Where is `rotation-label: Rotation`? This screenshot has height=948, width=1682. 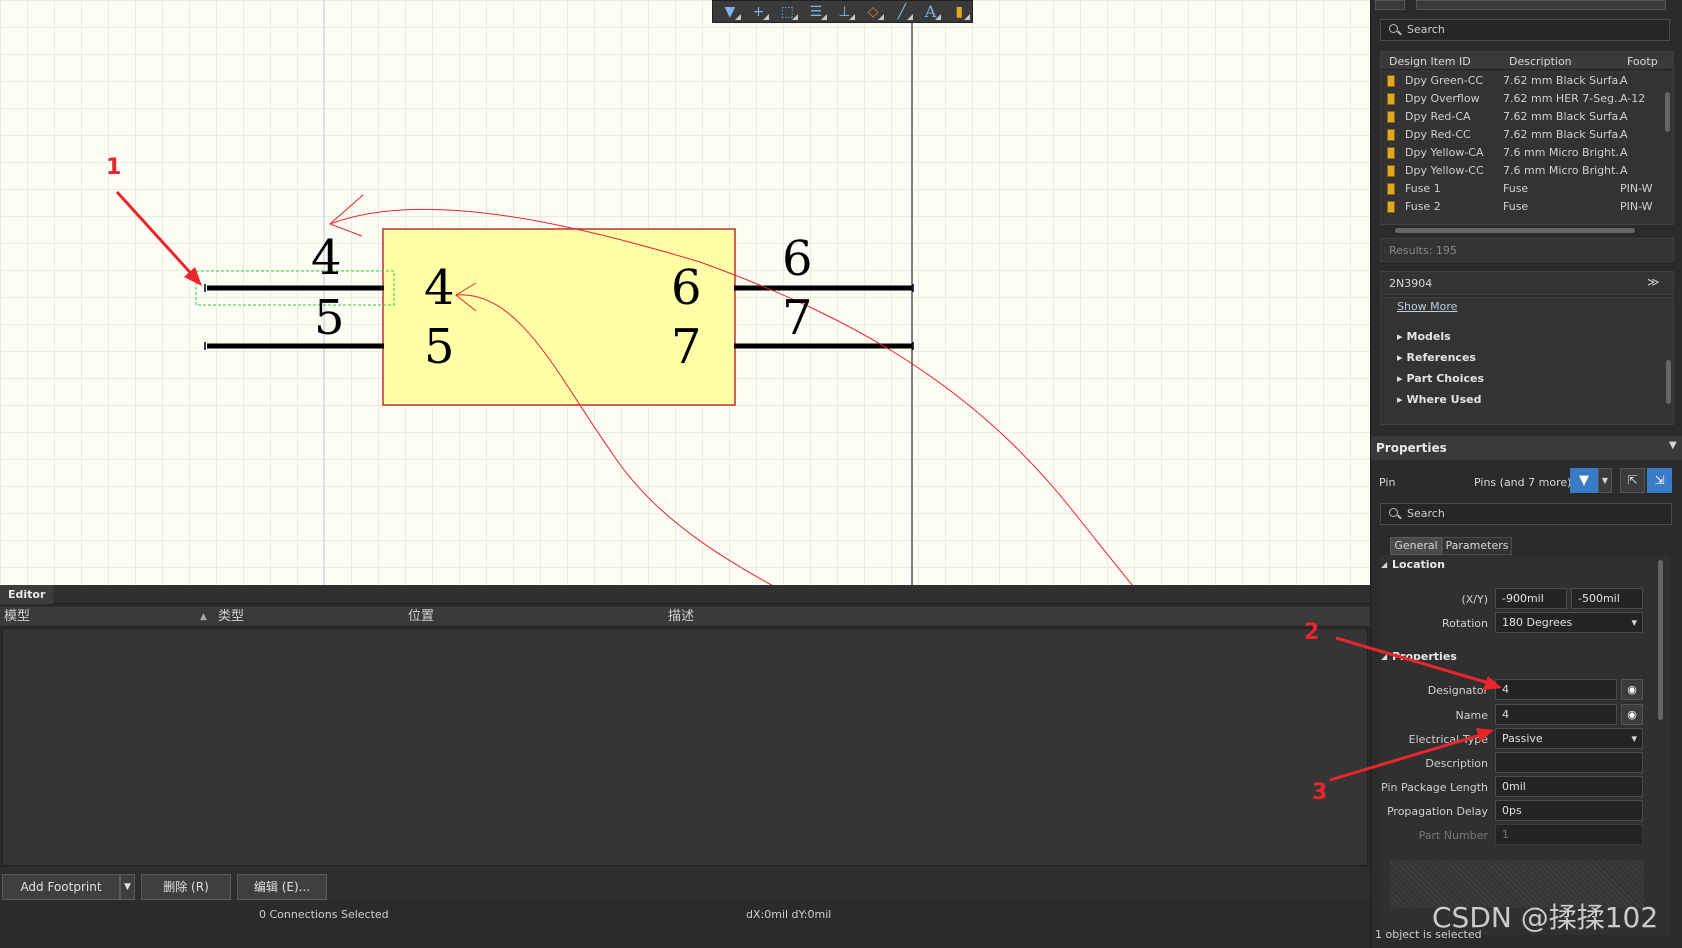 rotation-label: Rotation is located at coordinates (1464, 623).